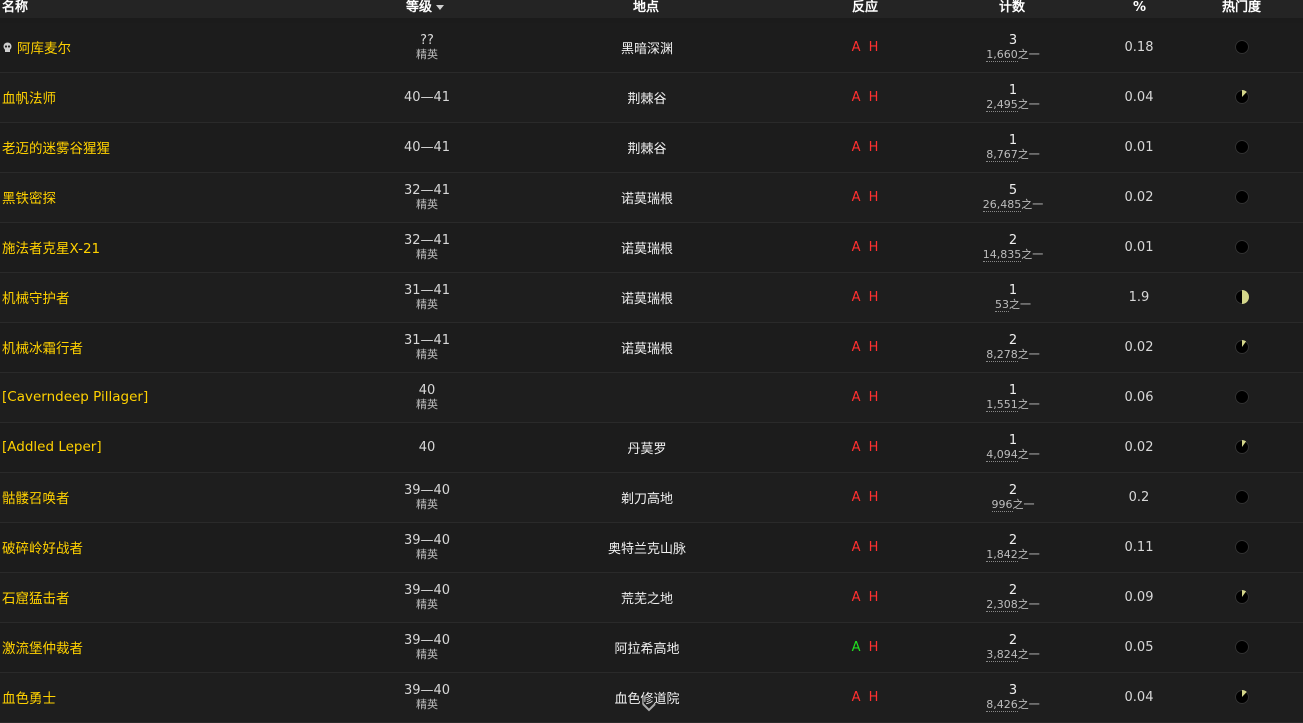  Describe the element at coordinates (56, 147) in the screenshot. I see `npc-name-link: 老迈的迷雾谷猩猩` at that location.